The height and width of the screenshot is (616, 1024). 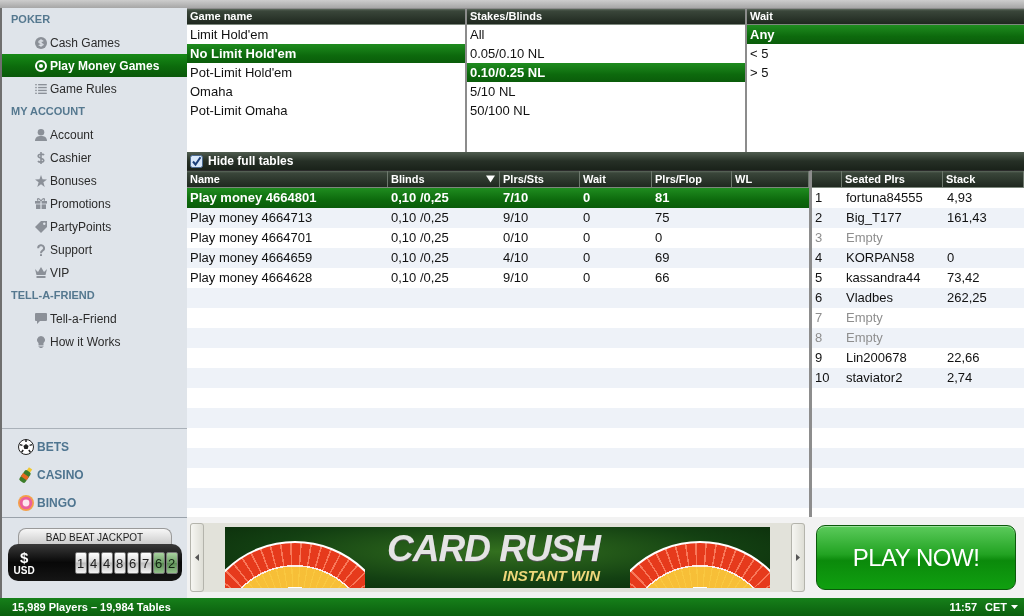 I want to click on sidebar-item: Cash Games, so click(x=94, y=42).